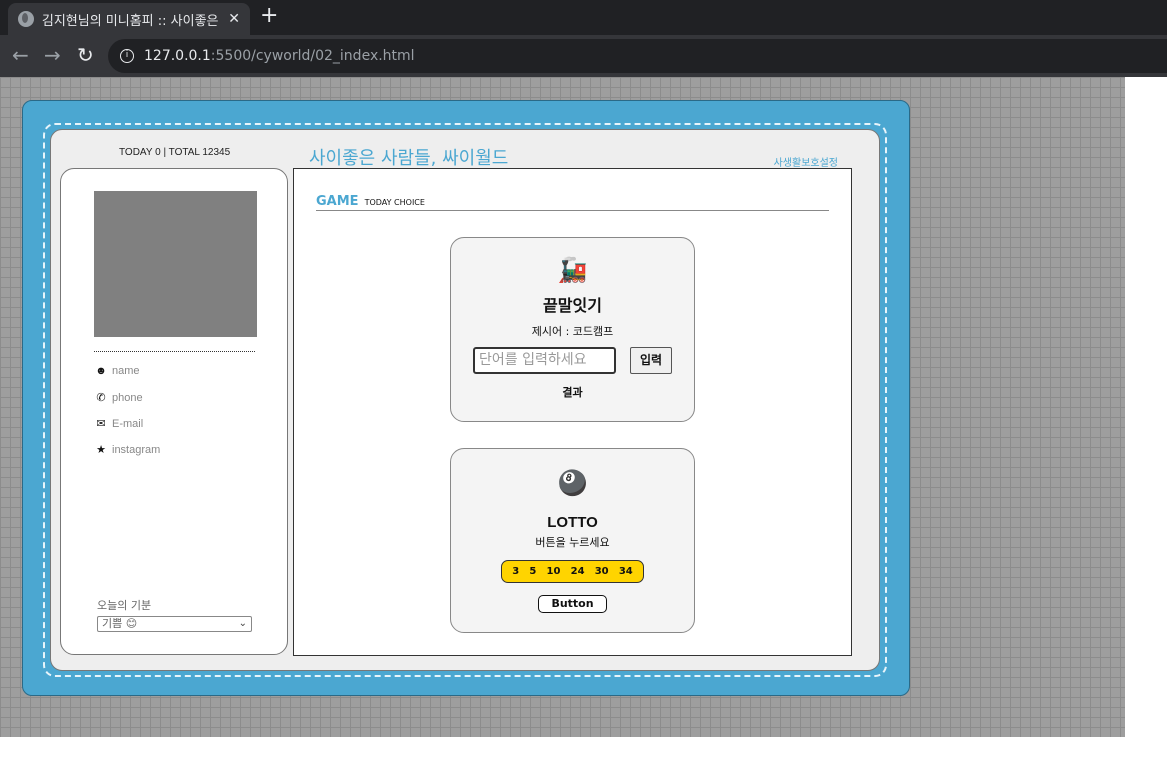 The width and height of the screenshot is (1167, 758). Describe the element at coordinates (516, 571) in the screenshot. I see `lotto-number: 3` at that location.